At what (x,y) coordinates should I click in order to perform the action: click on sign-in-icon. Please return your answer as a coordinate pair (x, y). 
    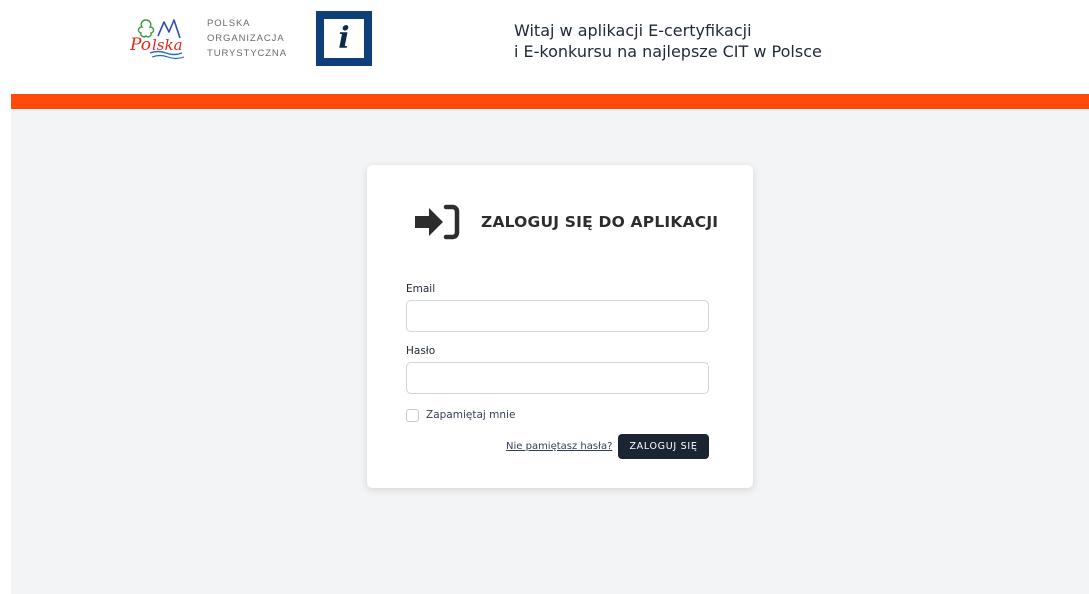
    Looking at the image, I should click on (437, 222).